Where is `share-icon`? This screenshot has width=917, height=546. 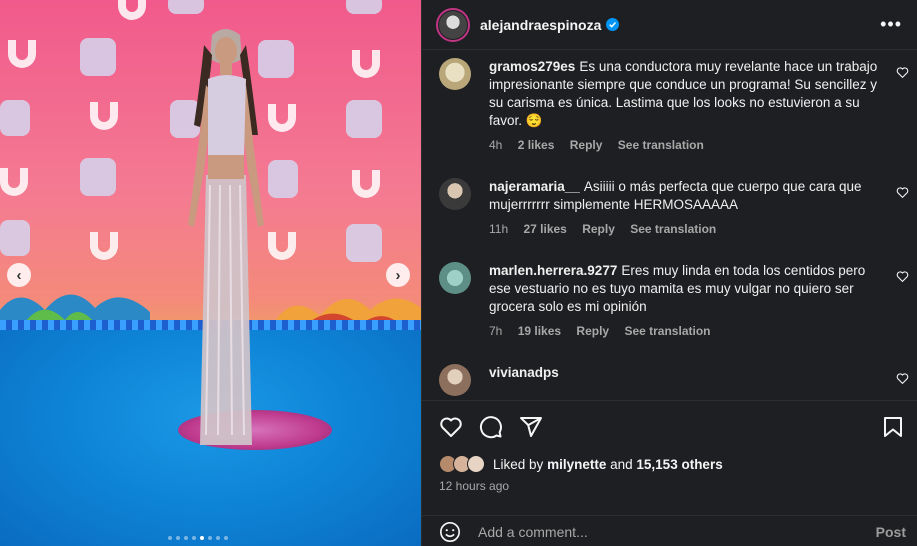
share-icon is located at coordinates (531, 427).